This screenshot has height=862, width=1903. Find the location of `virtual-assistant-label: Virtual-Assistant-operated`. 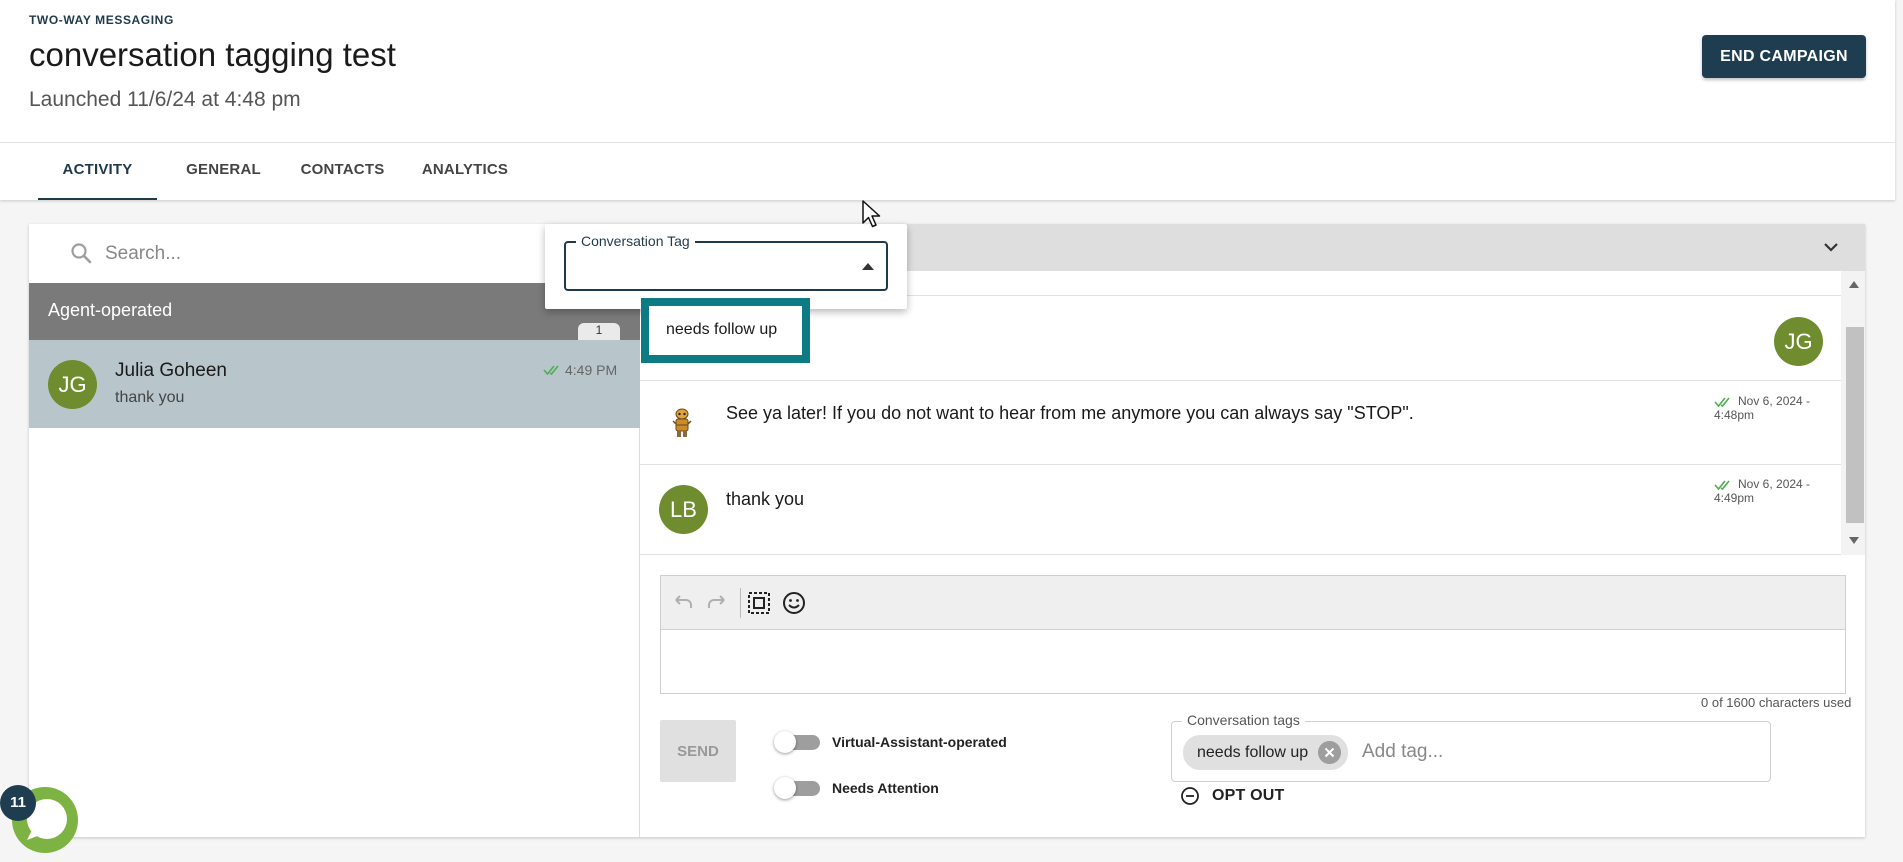

virtual-assistant-label: Virtual-Assistant-operated is located at coordinates (919, 742).